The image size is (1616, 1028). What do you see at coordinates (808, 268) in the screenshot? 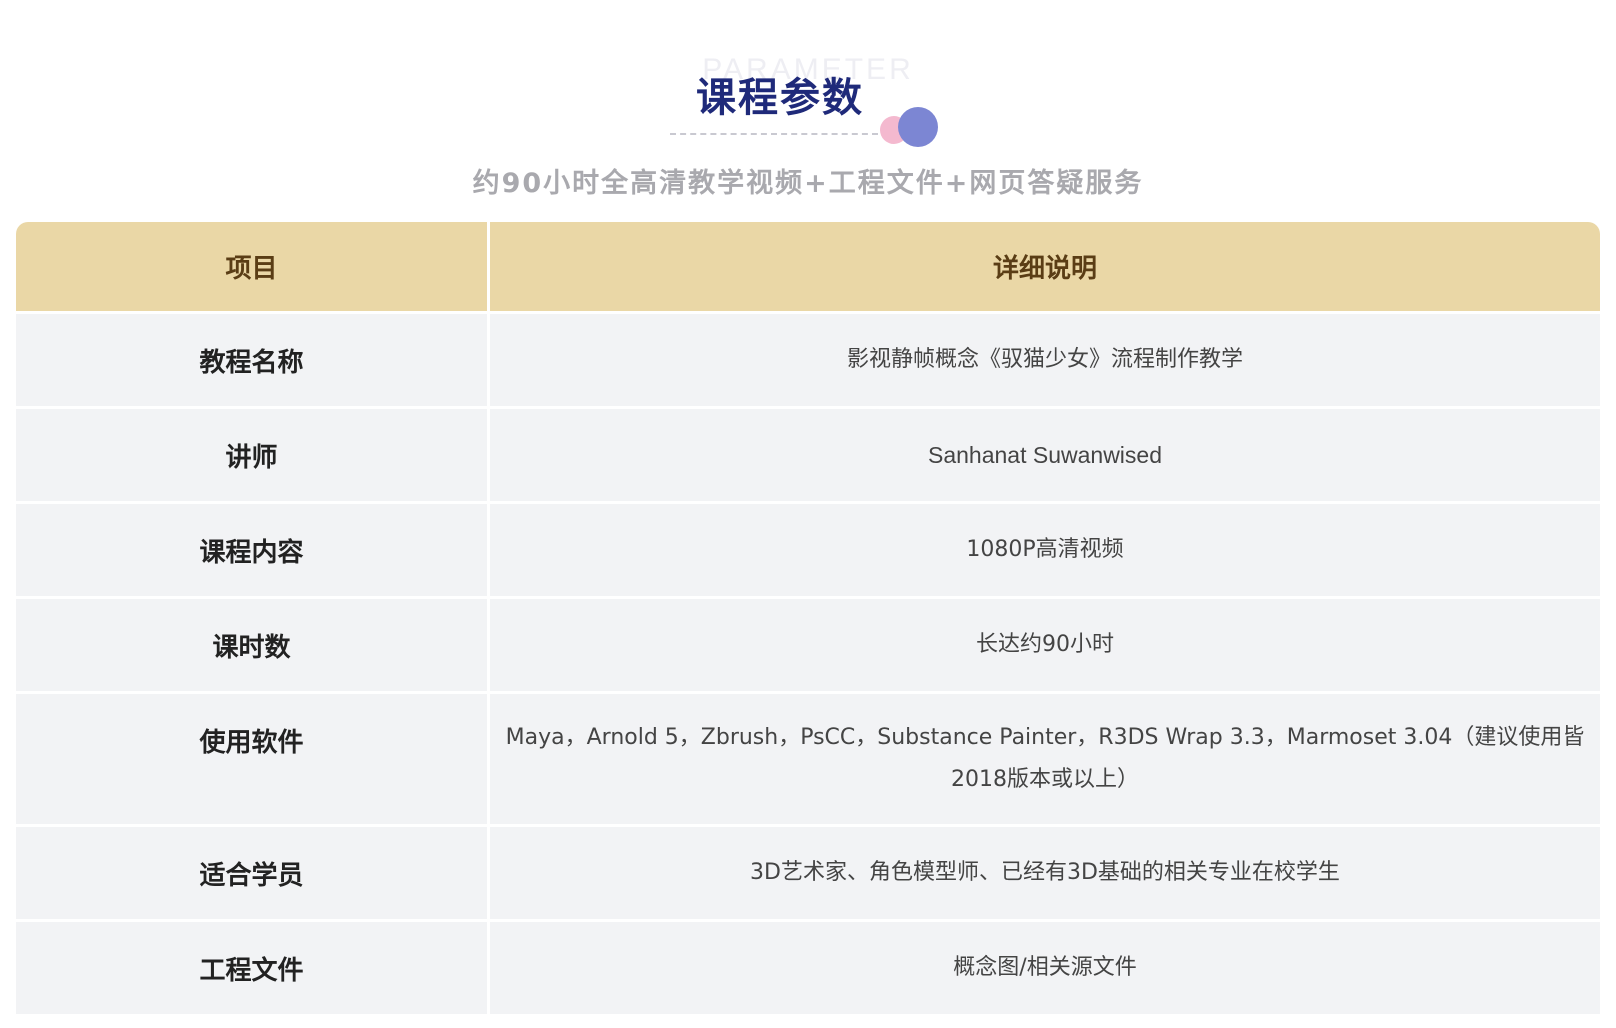
I see `table-header-row: 项目 详细说明` at bounding box center [808, 268].